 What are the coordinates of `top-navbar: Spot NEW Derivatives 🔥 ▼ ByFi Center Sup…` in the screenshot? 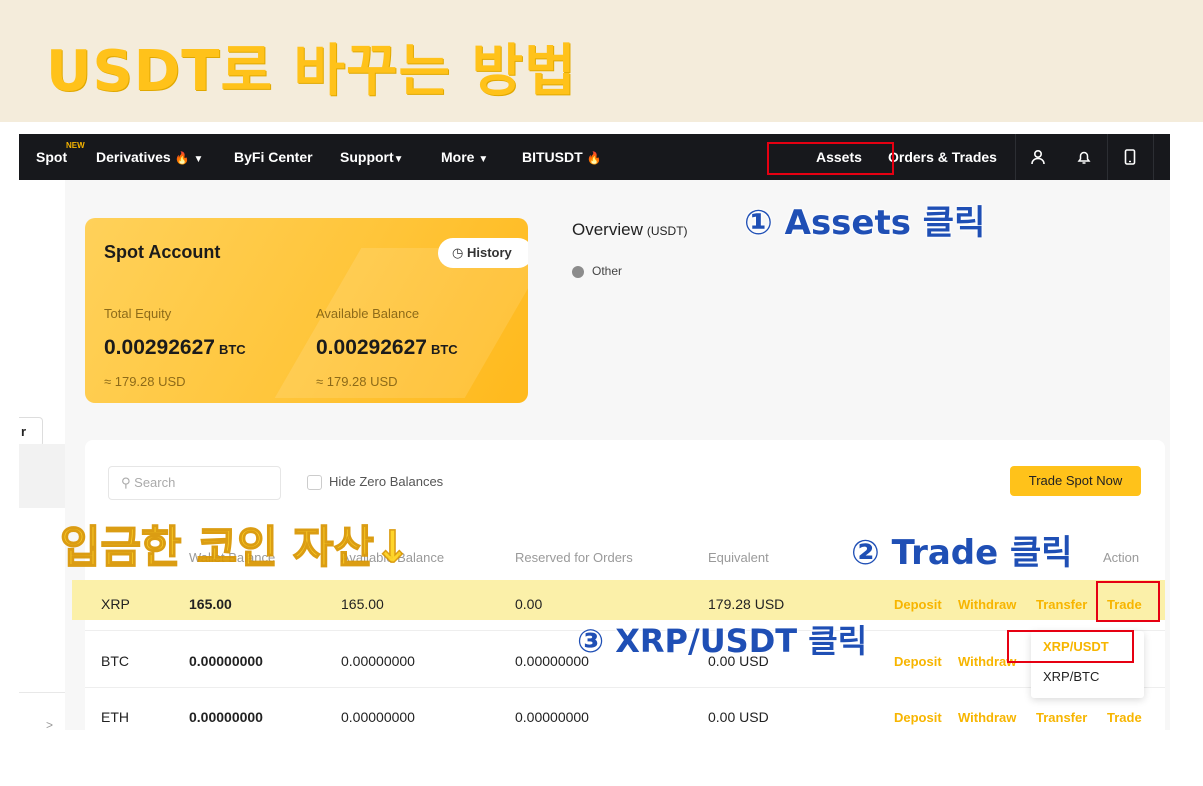 It's located at (594, 157).